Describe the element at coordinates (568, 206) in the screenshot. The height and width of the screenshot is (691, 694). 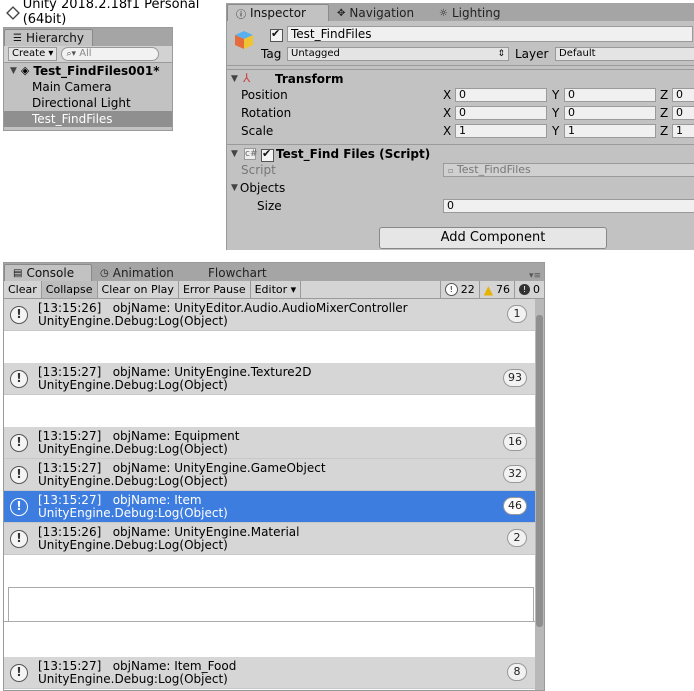
I see `size-field: 0` at that location.